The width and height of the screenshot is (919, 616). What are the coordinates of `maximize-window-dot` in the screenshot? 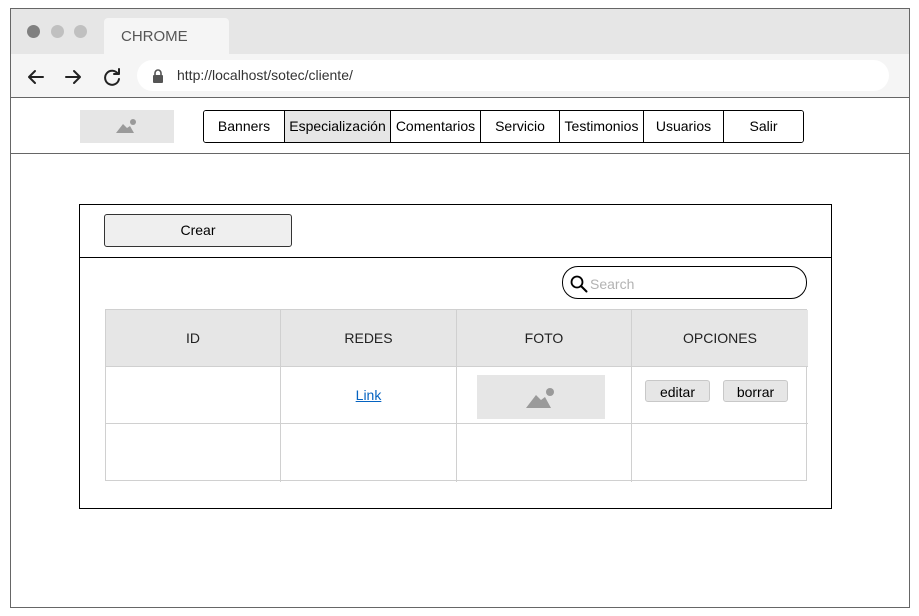 It's located at (80, 31).